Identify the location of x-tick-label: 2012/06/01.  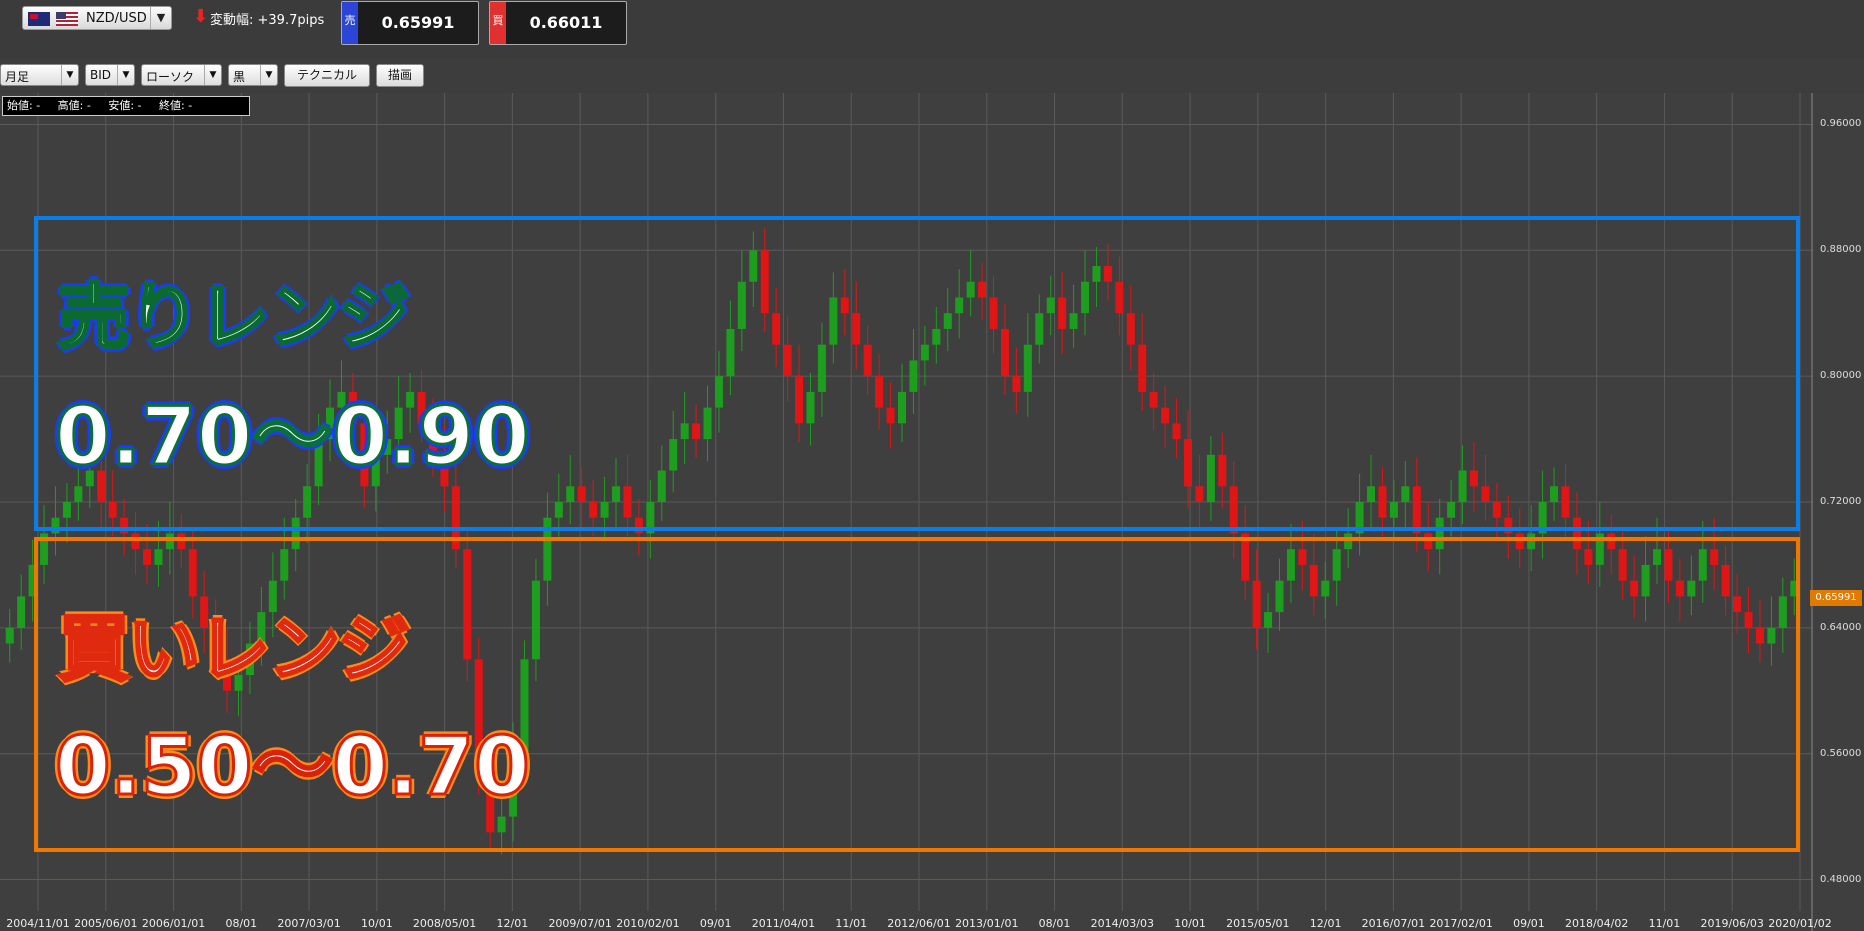
(919, 923).